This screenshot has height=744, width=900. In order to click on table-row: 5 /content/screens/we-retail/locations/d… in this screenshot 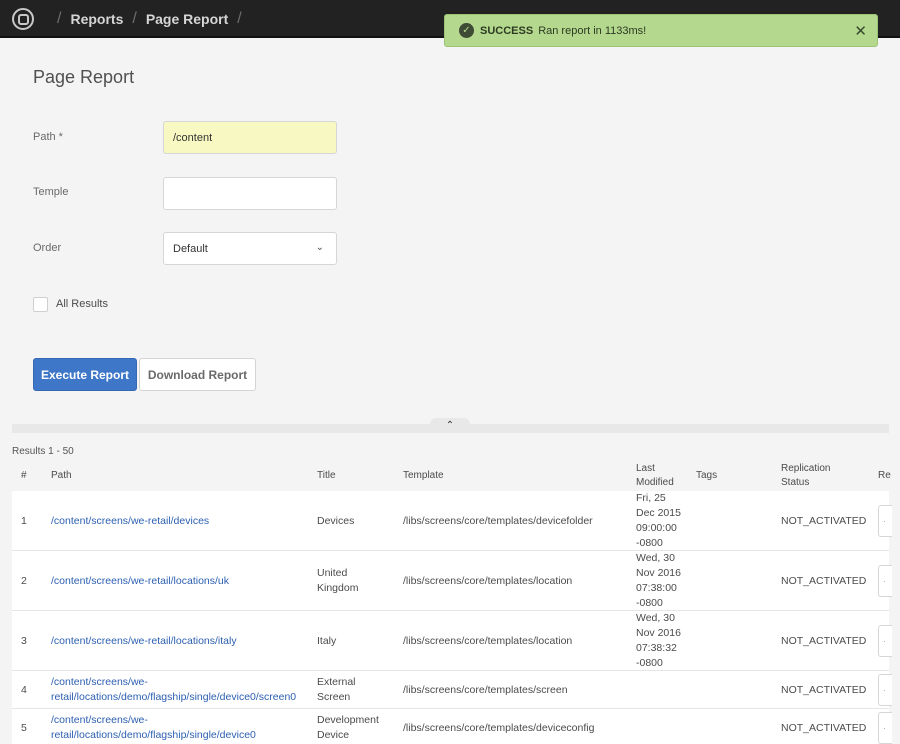, I will do `click(452, 726)`.